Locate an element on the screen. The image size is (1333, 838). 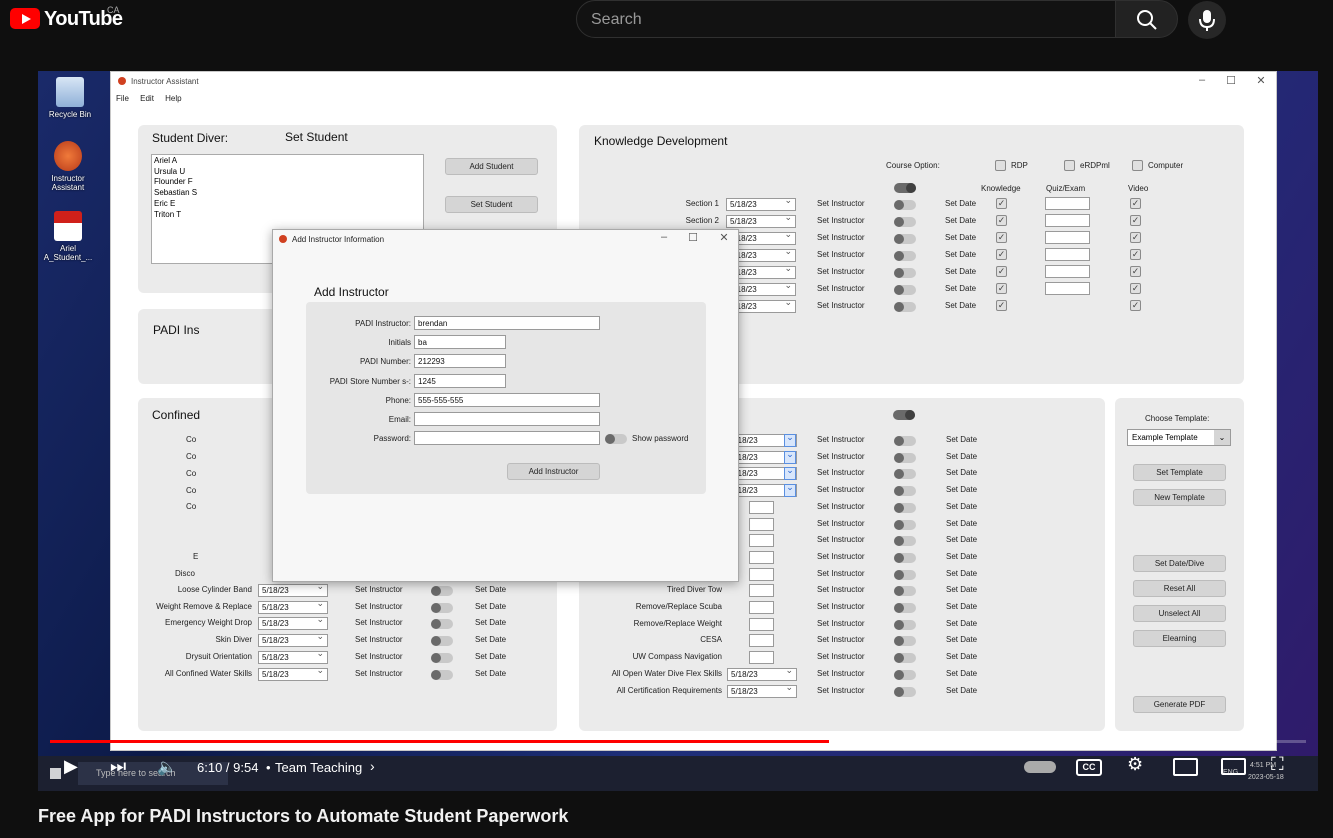
password-input is located at coordinates (507, 438).